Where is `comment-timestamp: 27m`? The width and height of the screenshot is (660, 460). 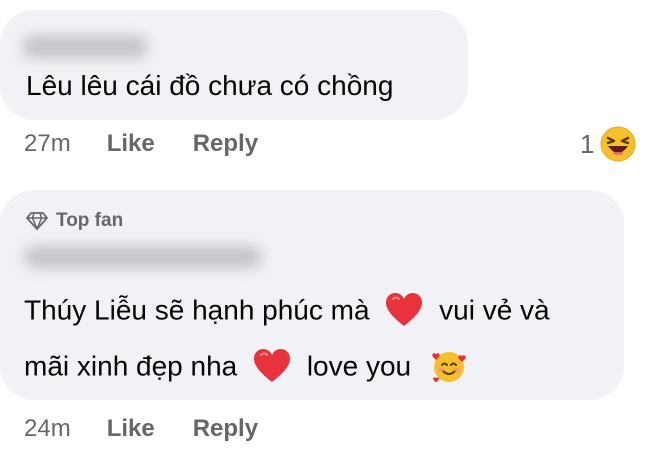 comment-timestamp: 27m is located at coordinates (47, 144).